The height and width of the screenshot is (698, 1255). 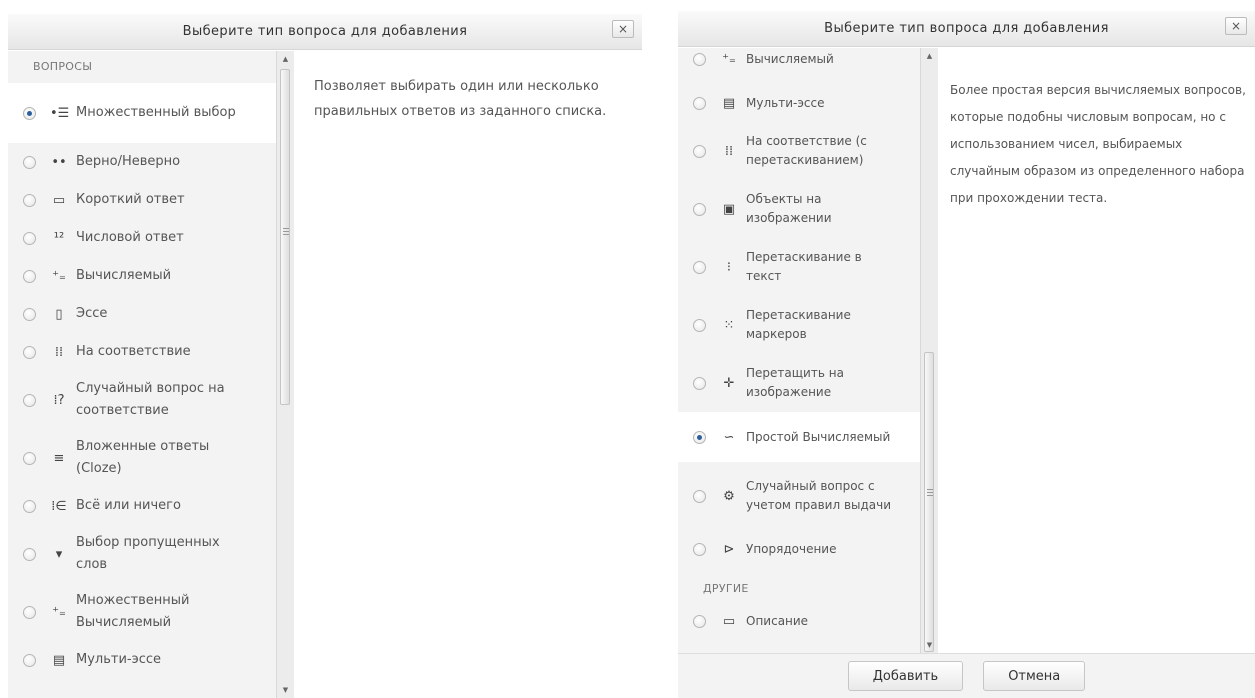 What do you see at coordinates (804, 266) in the screenshot?
I see `question-type-label: Перетаскивание в текст` at bounding box center [804, 266].